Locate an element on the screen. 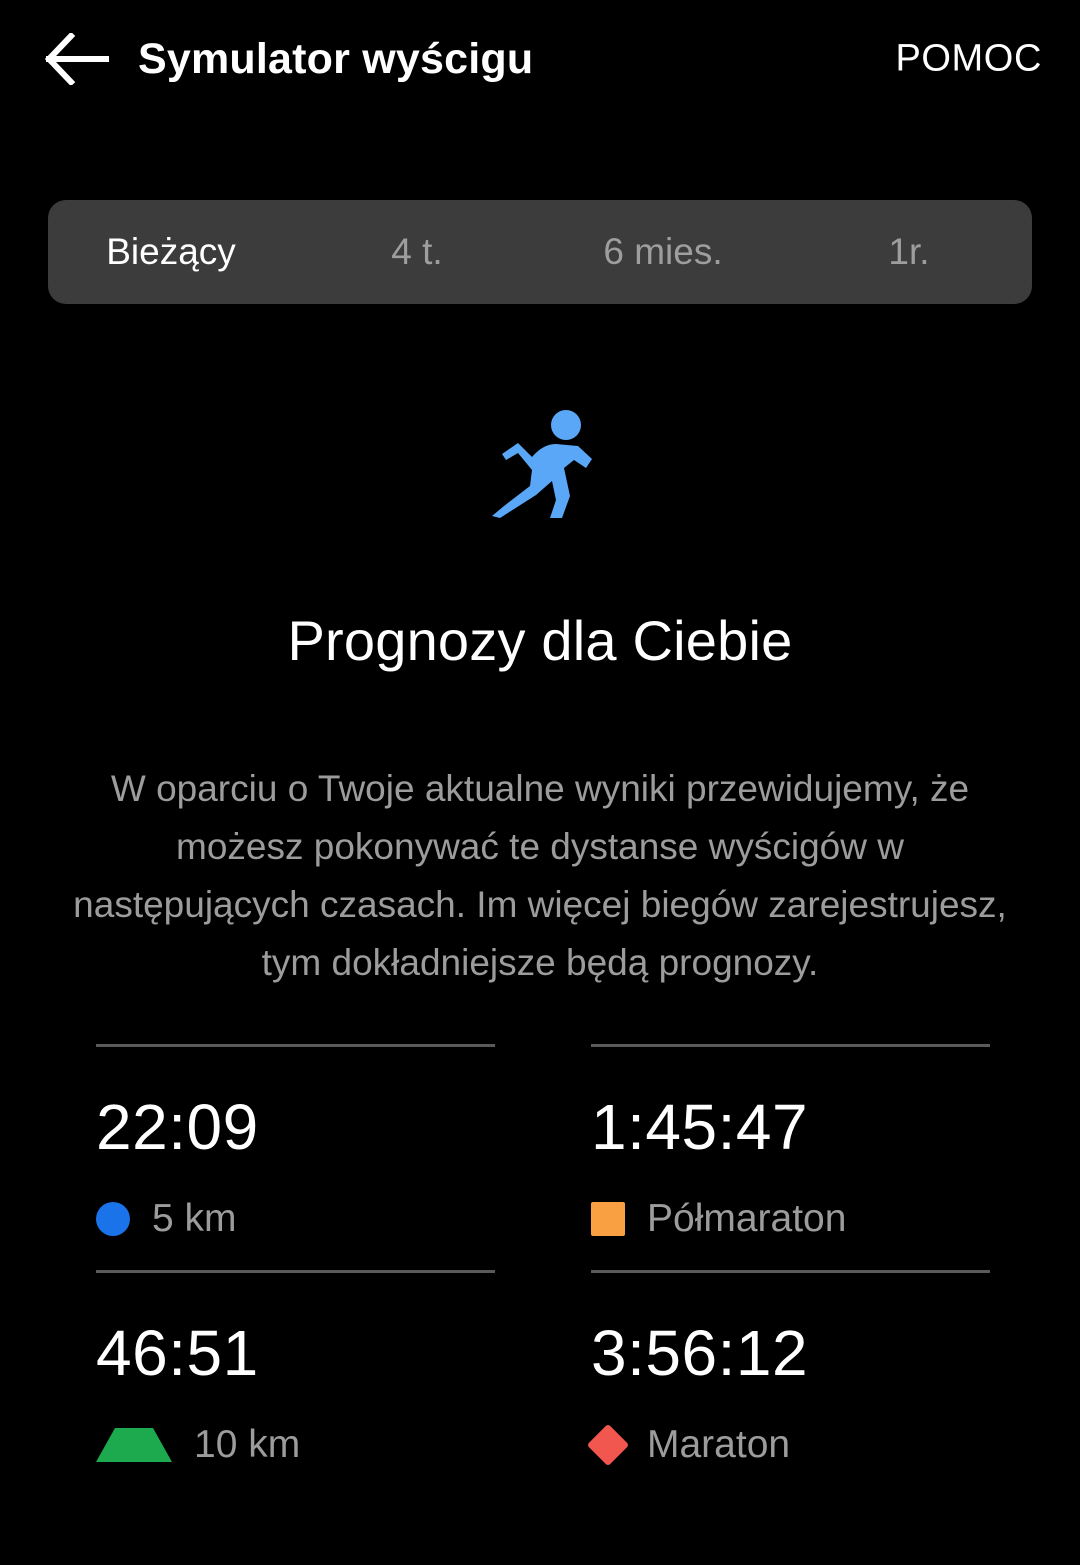  marker-square-icon is located at coordinates (608, 1219).